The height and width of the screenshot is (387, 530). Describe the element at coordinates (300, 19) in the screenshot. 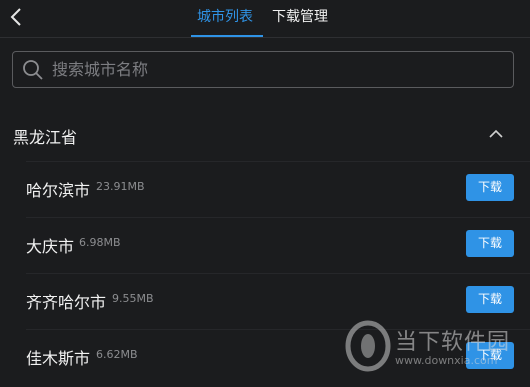

I see `tab-download-manager: 下载管理` at that location.